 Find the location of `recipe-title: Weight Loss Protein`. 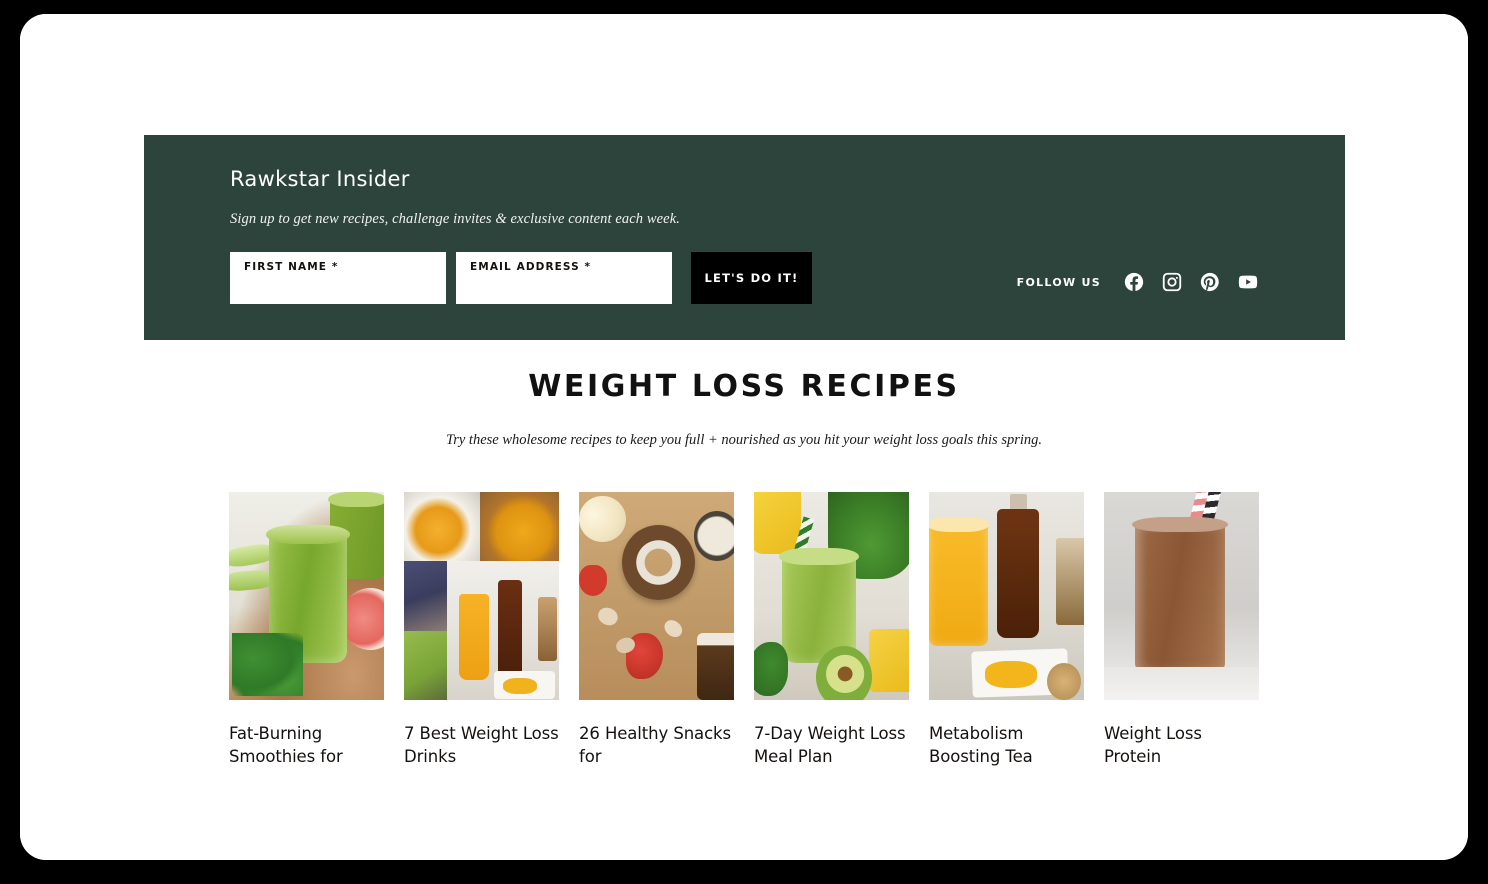

recipe-title: Weight Loss Protein is located at coordinates (1153, 745).